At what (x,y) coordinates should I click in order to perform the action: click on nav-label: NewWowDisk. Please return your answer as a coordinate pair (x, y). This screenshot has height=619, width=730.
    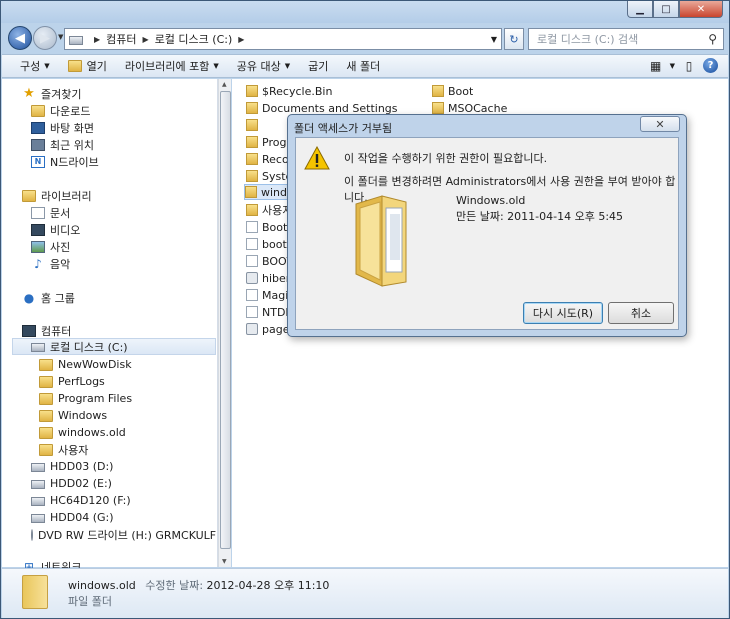
    Looking at the image, I should click on (95, 364).